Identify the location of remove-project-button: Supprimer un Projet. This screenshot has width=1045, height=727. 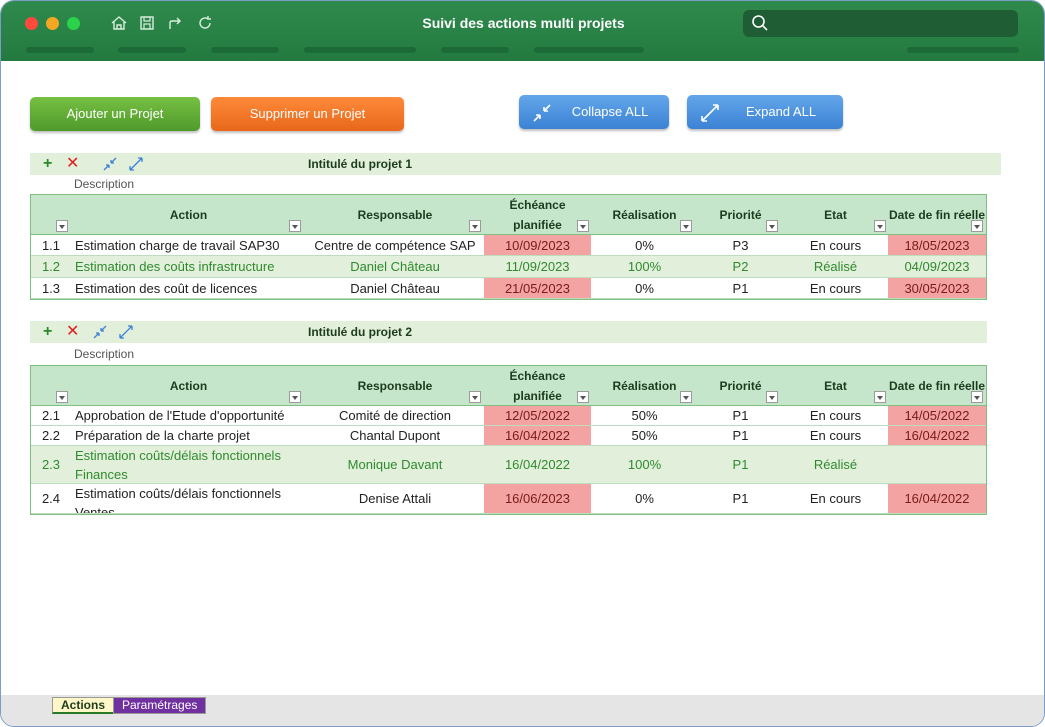
(307, 114).